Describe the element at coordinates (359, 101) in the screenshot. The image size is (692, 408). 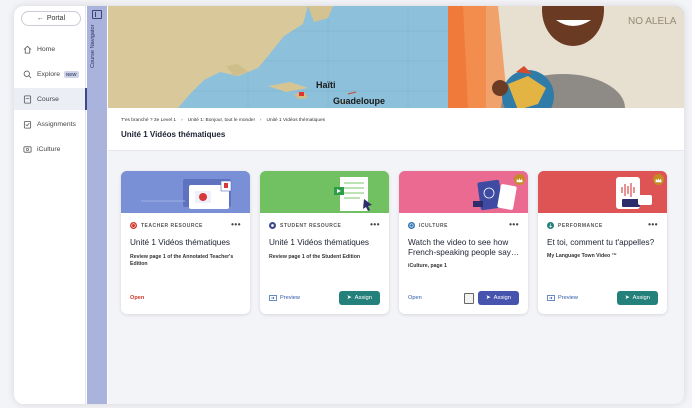
I see `map-label-guadeloupe: Guadeloupe` at that location.